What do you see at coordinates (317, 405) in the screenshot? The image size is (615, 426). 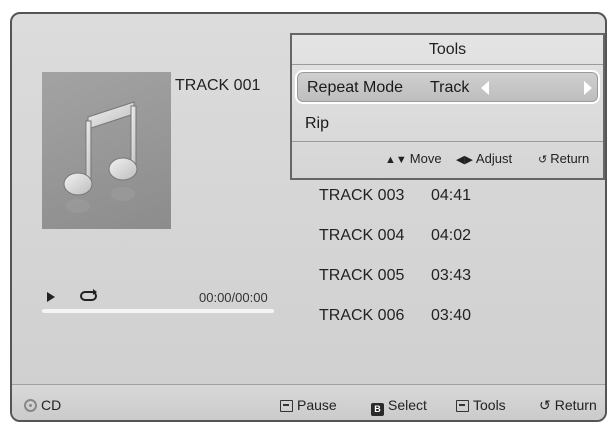 I see `pause-label: Pause` at bounding box center [317, 405].